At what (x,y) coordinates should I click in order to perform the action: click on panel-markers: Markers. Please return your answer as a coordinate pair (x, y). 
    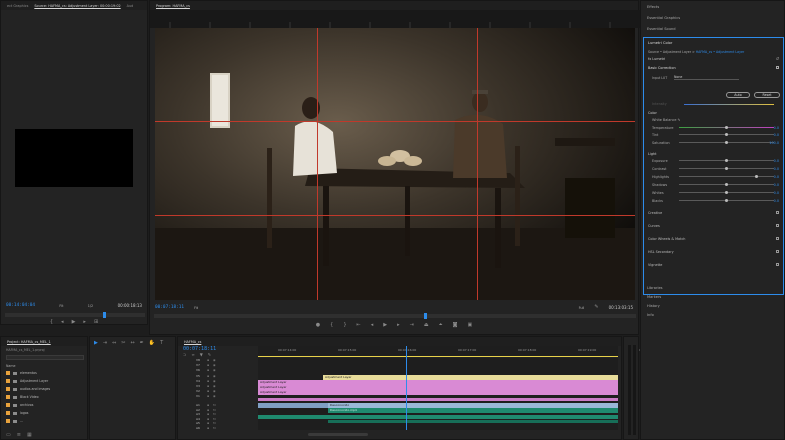
    Looking at the image, I should click on (654, 297).